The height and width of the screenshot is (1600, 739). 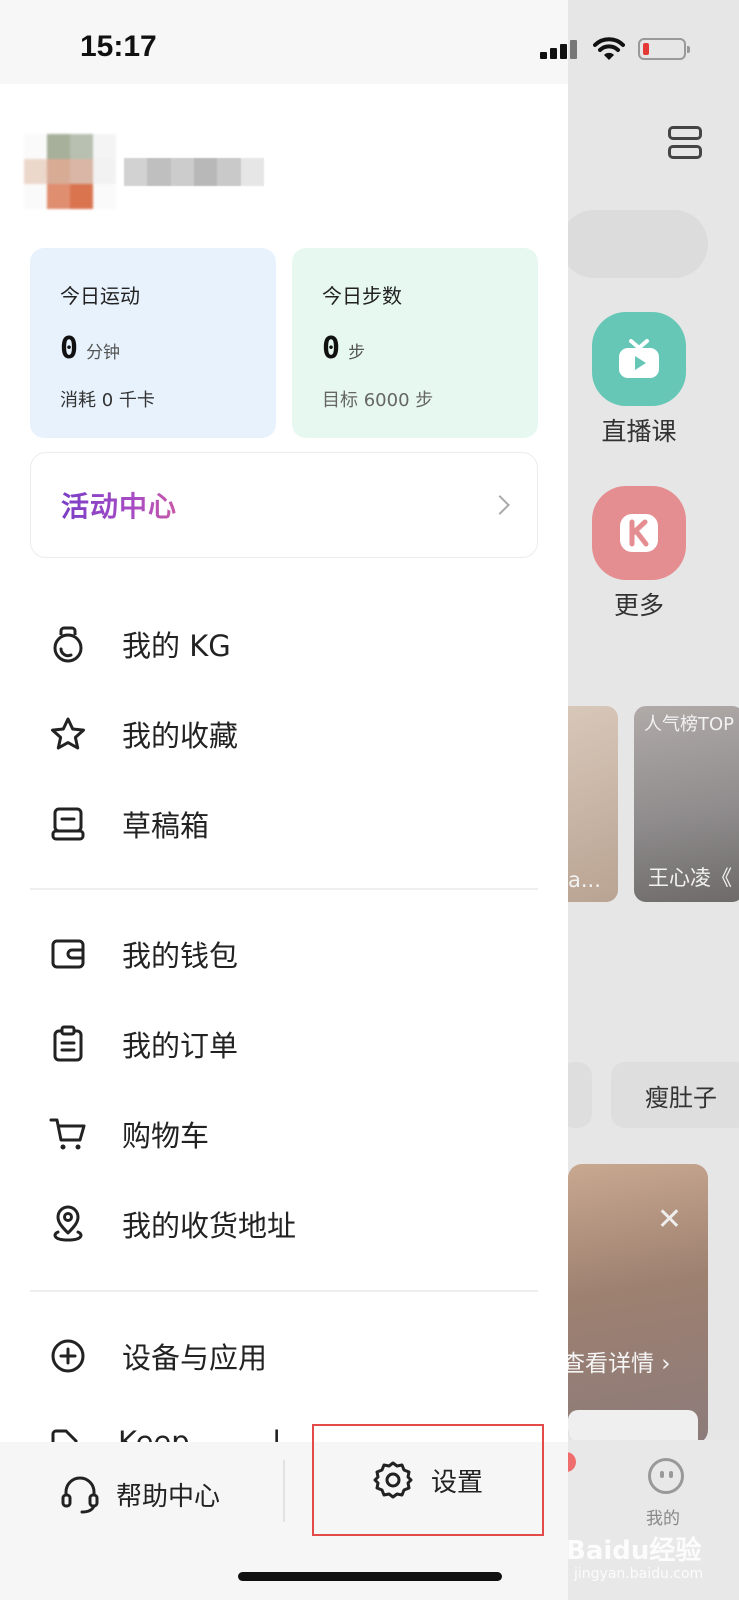 I want to click on menu-item-address: 我的收货地址, so click(x=298, y=1224).